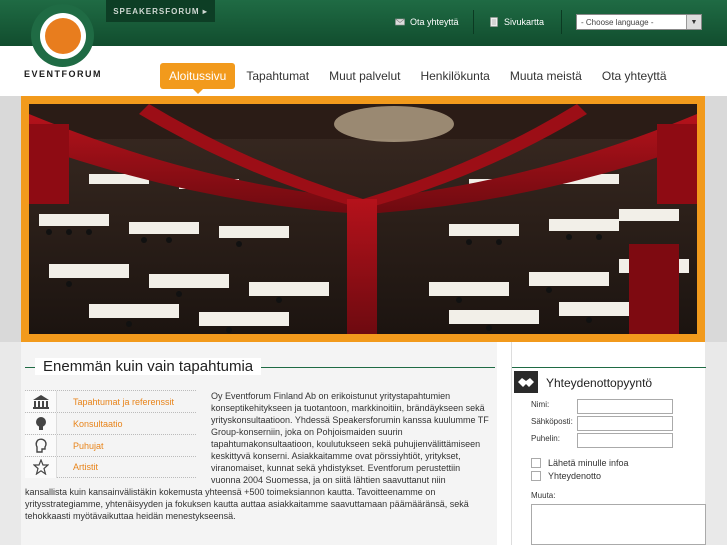  Describe the element at coordinates (148, 366) in the screenshot. I see `page-title: Enemmän kuin vain tapahtumia` at that location.